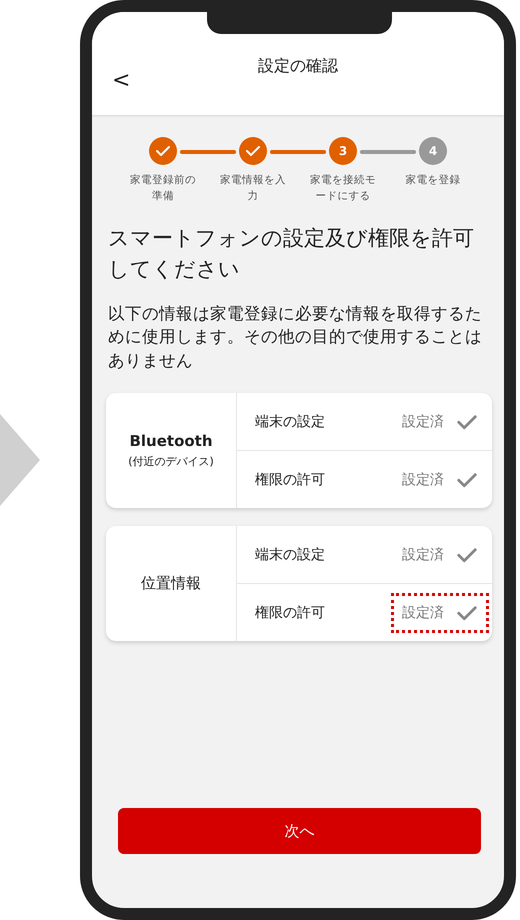 The height and width of the screenshot is (920, 520). I want to click on step-label: 家電を接続モードにする, so click(343, 188).